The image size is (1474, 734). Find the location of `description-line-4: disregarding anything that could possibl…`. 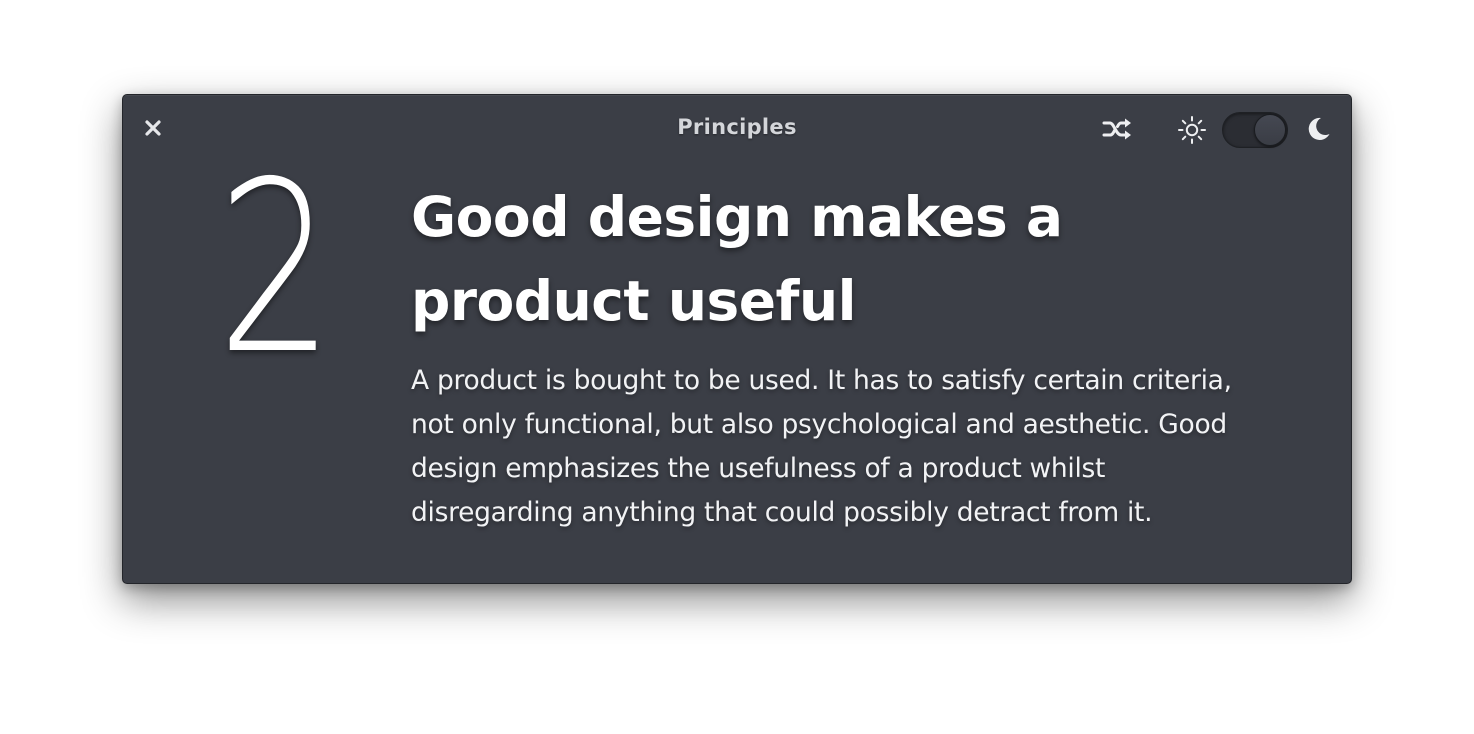

description-line-4: disregarding anything that could possibl… is located at coordinates (782, 512).